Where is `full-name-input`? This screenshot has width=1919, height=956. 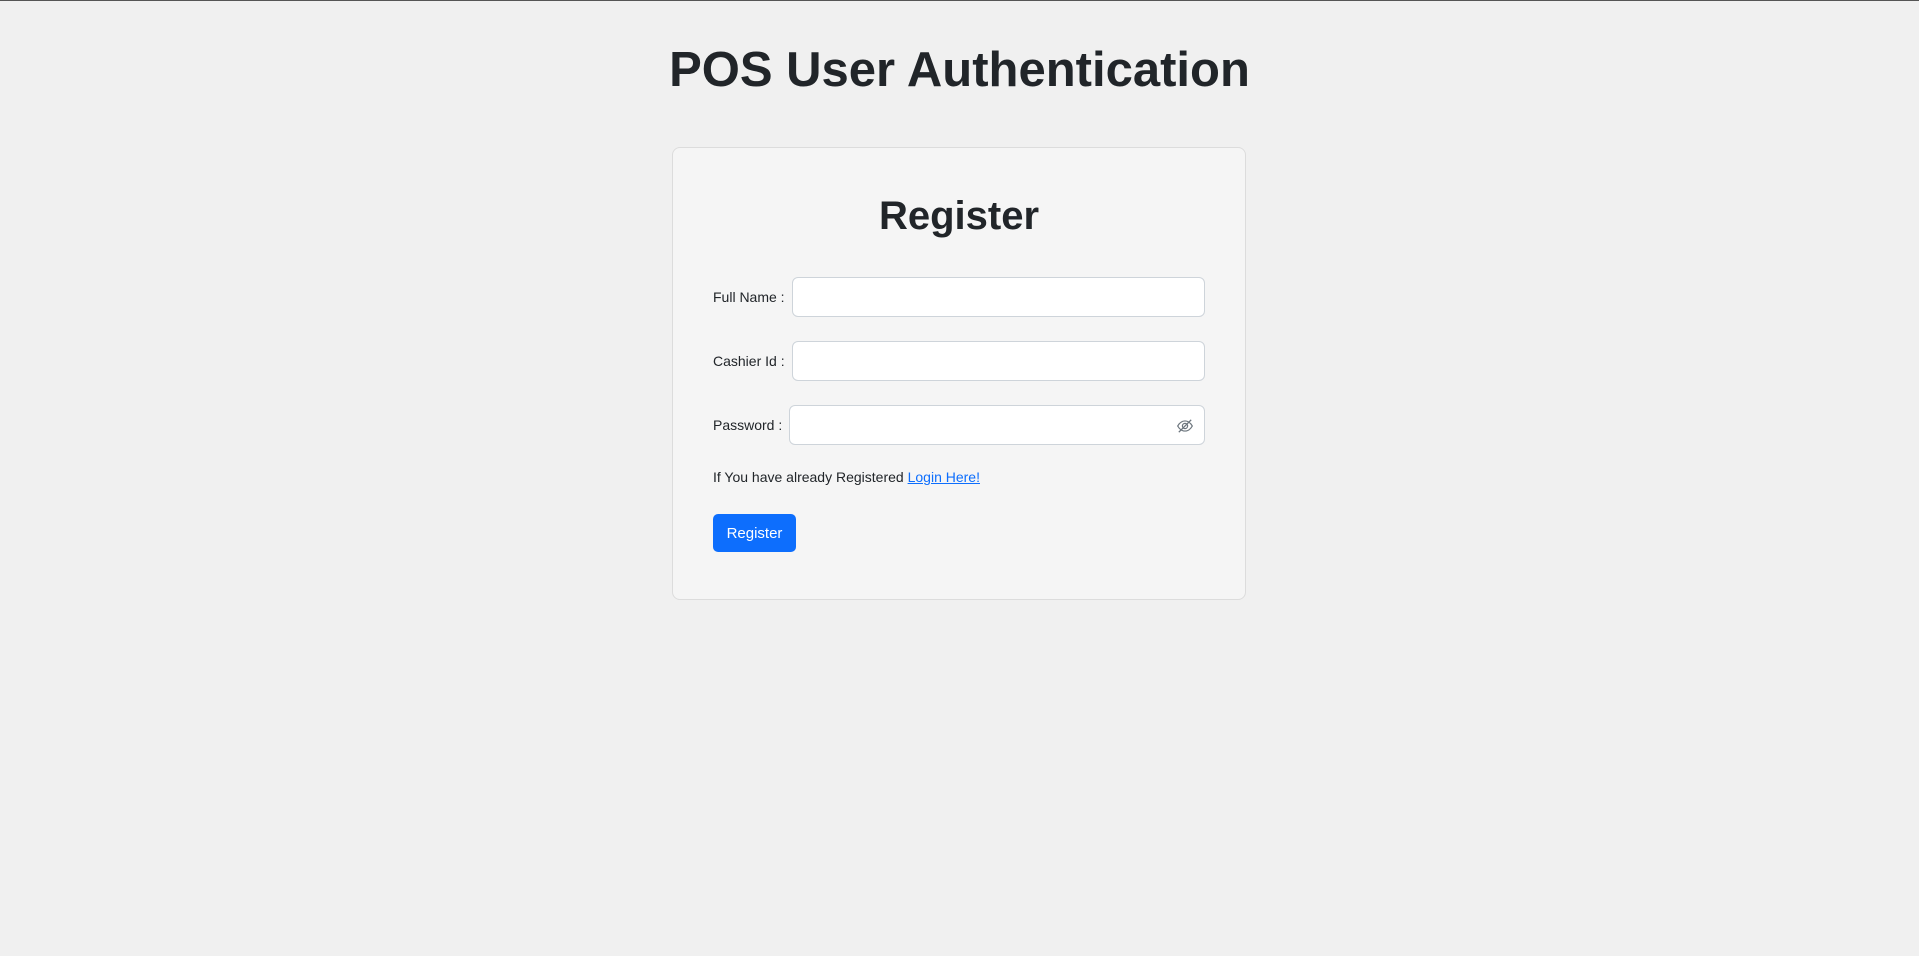 full-name-input is located at coordinates (998, 297).